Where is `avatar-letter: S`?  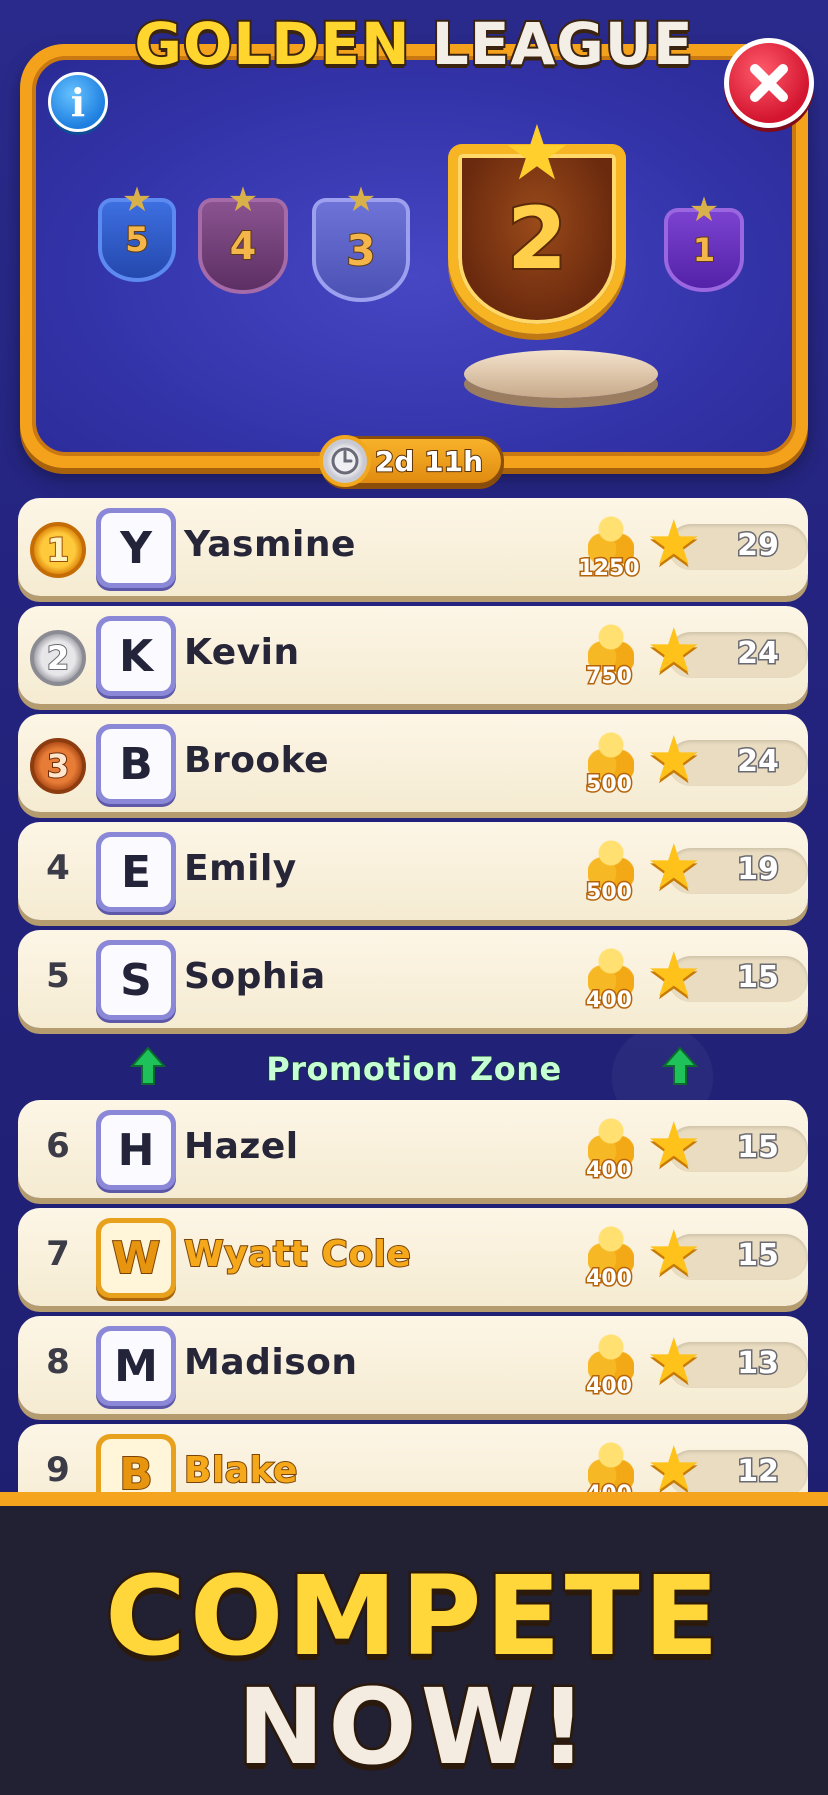
avatar-letter: S is located at coordinates (136, 980).